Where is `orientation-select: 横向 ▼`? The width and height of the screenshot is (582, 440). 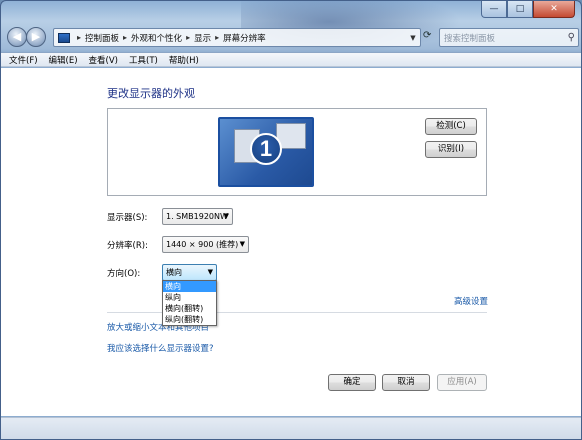 orientation-select: 横向 ▼ is located at coordinates (189, 272).